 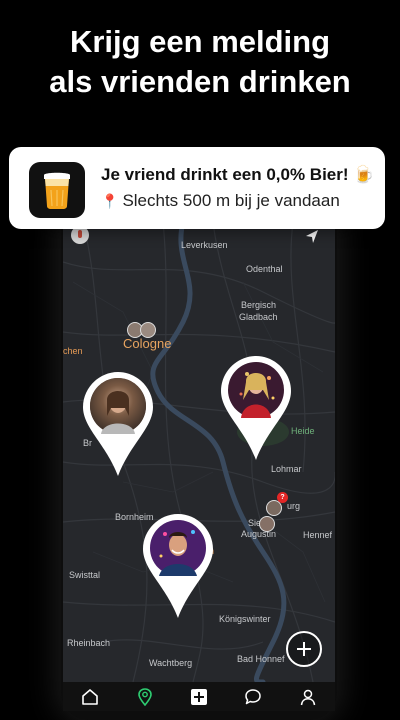 I want to click on app-icon, so click(x=57, y=190).